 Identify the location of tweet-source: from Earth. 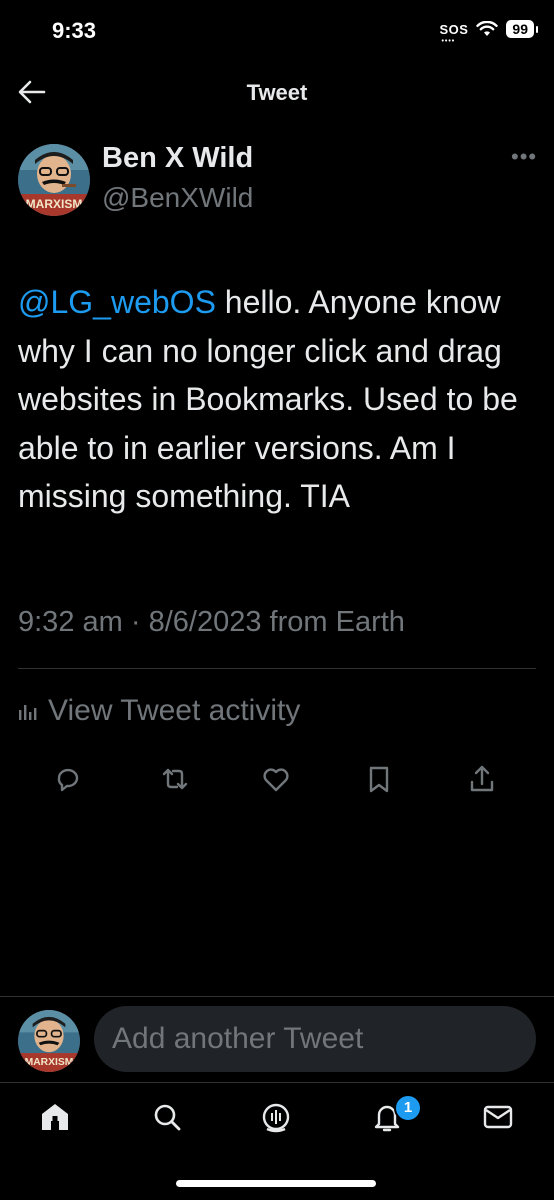
(337, 622).